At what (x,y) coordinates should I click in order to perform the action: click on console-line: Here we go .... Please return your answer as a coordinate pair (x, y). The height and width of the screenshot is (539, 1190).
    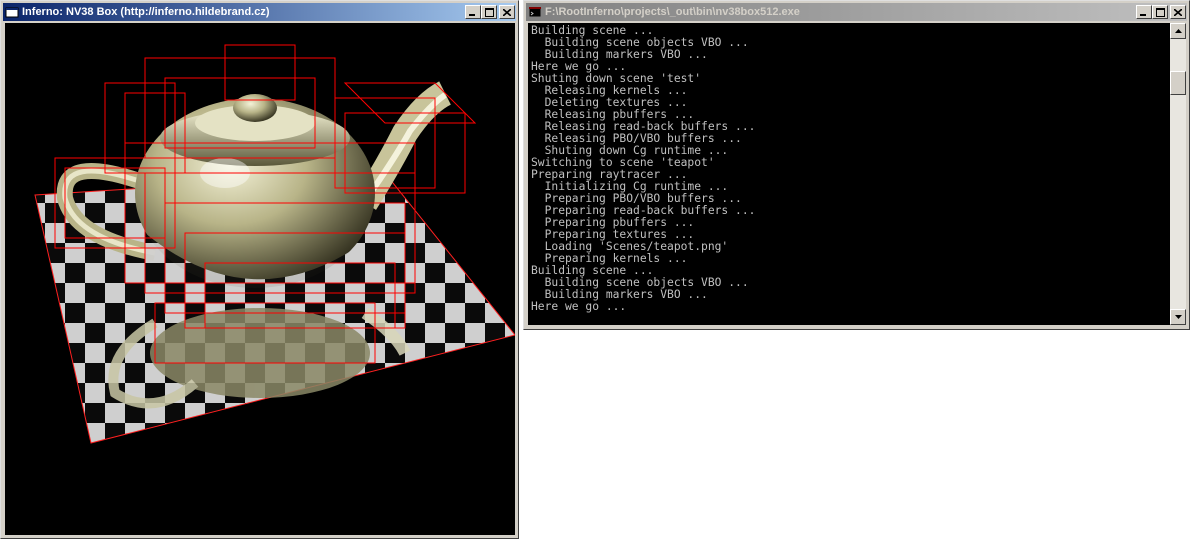
    Looking at the image, I should click on (579, 306).